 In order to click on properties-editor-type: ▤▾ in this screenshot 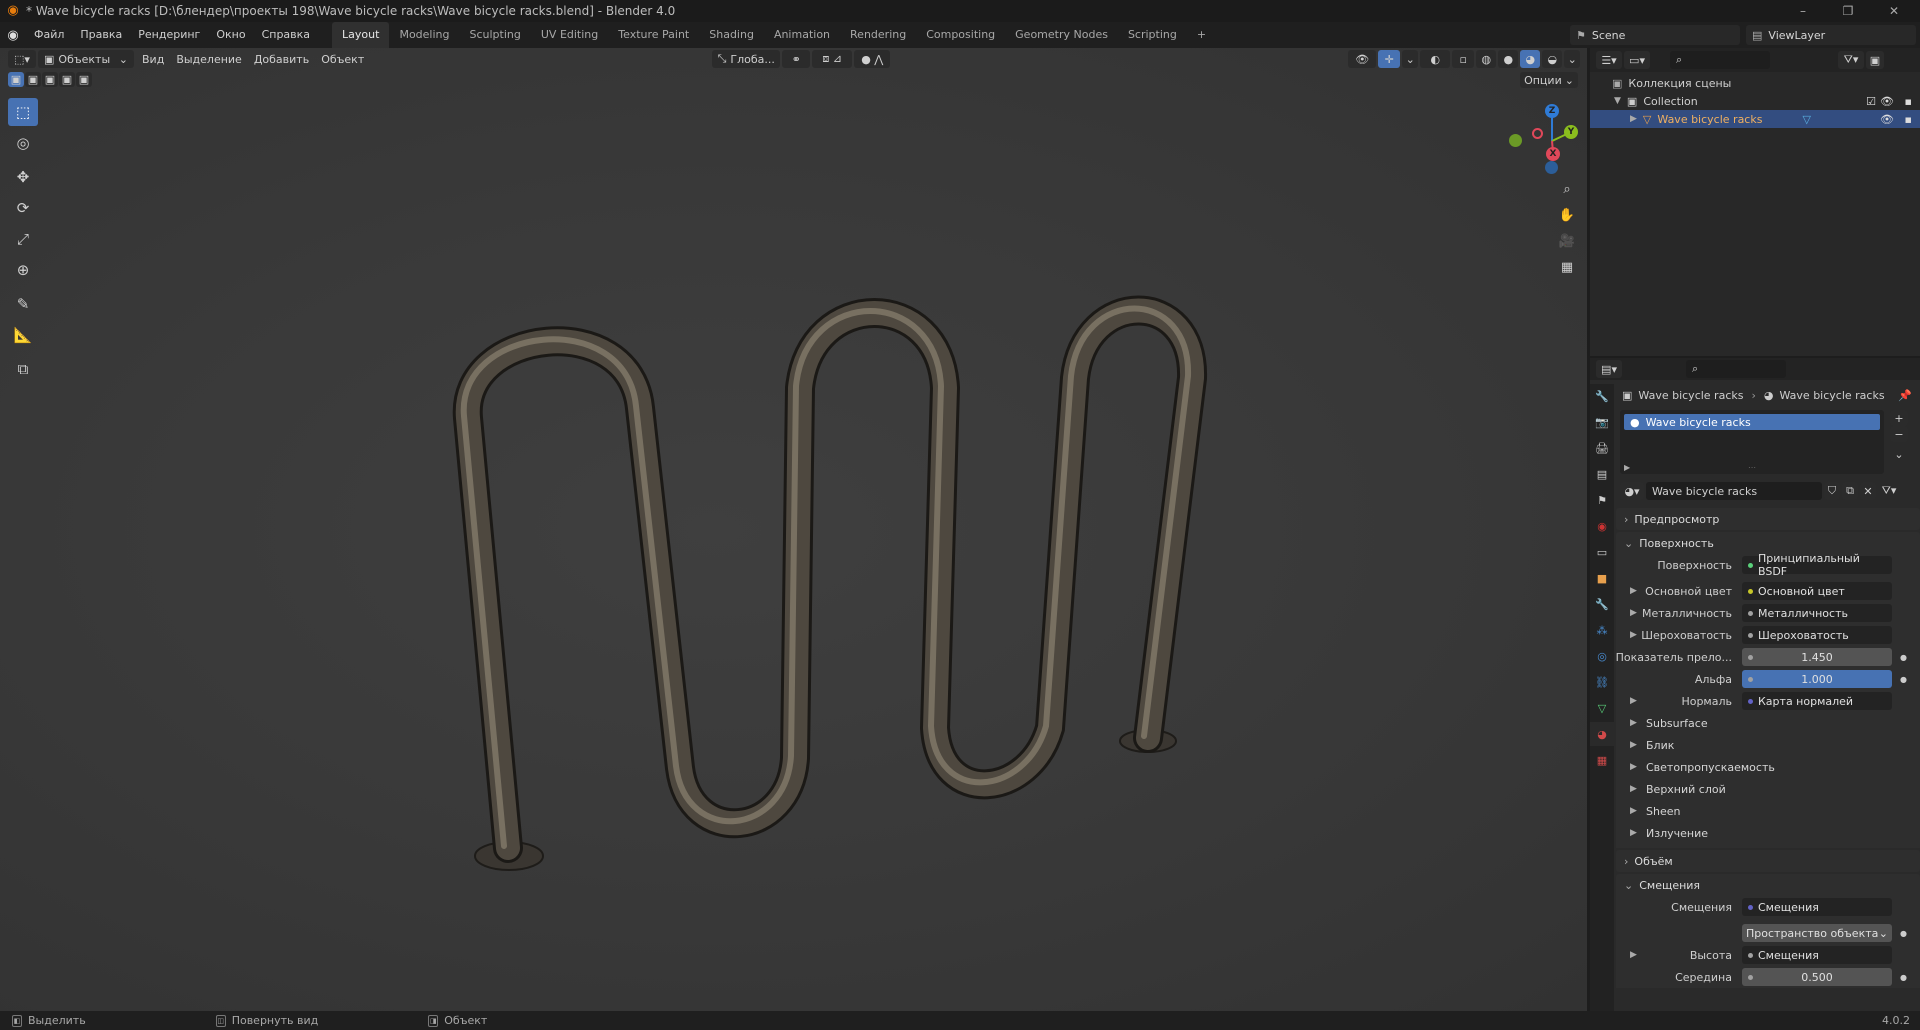, I will do `click(1609, 369)`.